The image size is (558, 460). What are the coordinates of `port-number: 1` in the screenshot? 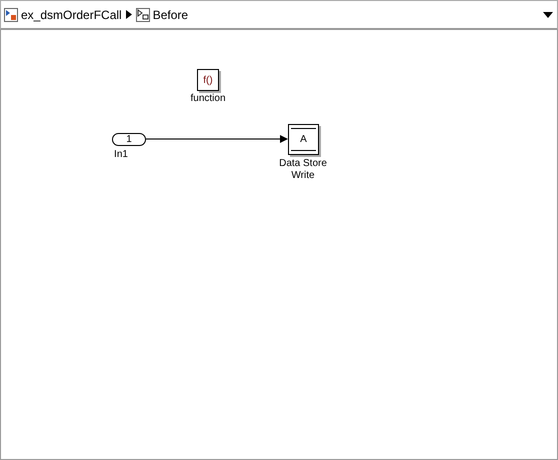 It's located at (129, 139).